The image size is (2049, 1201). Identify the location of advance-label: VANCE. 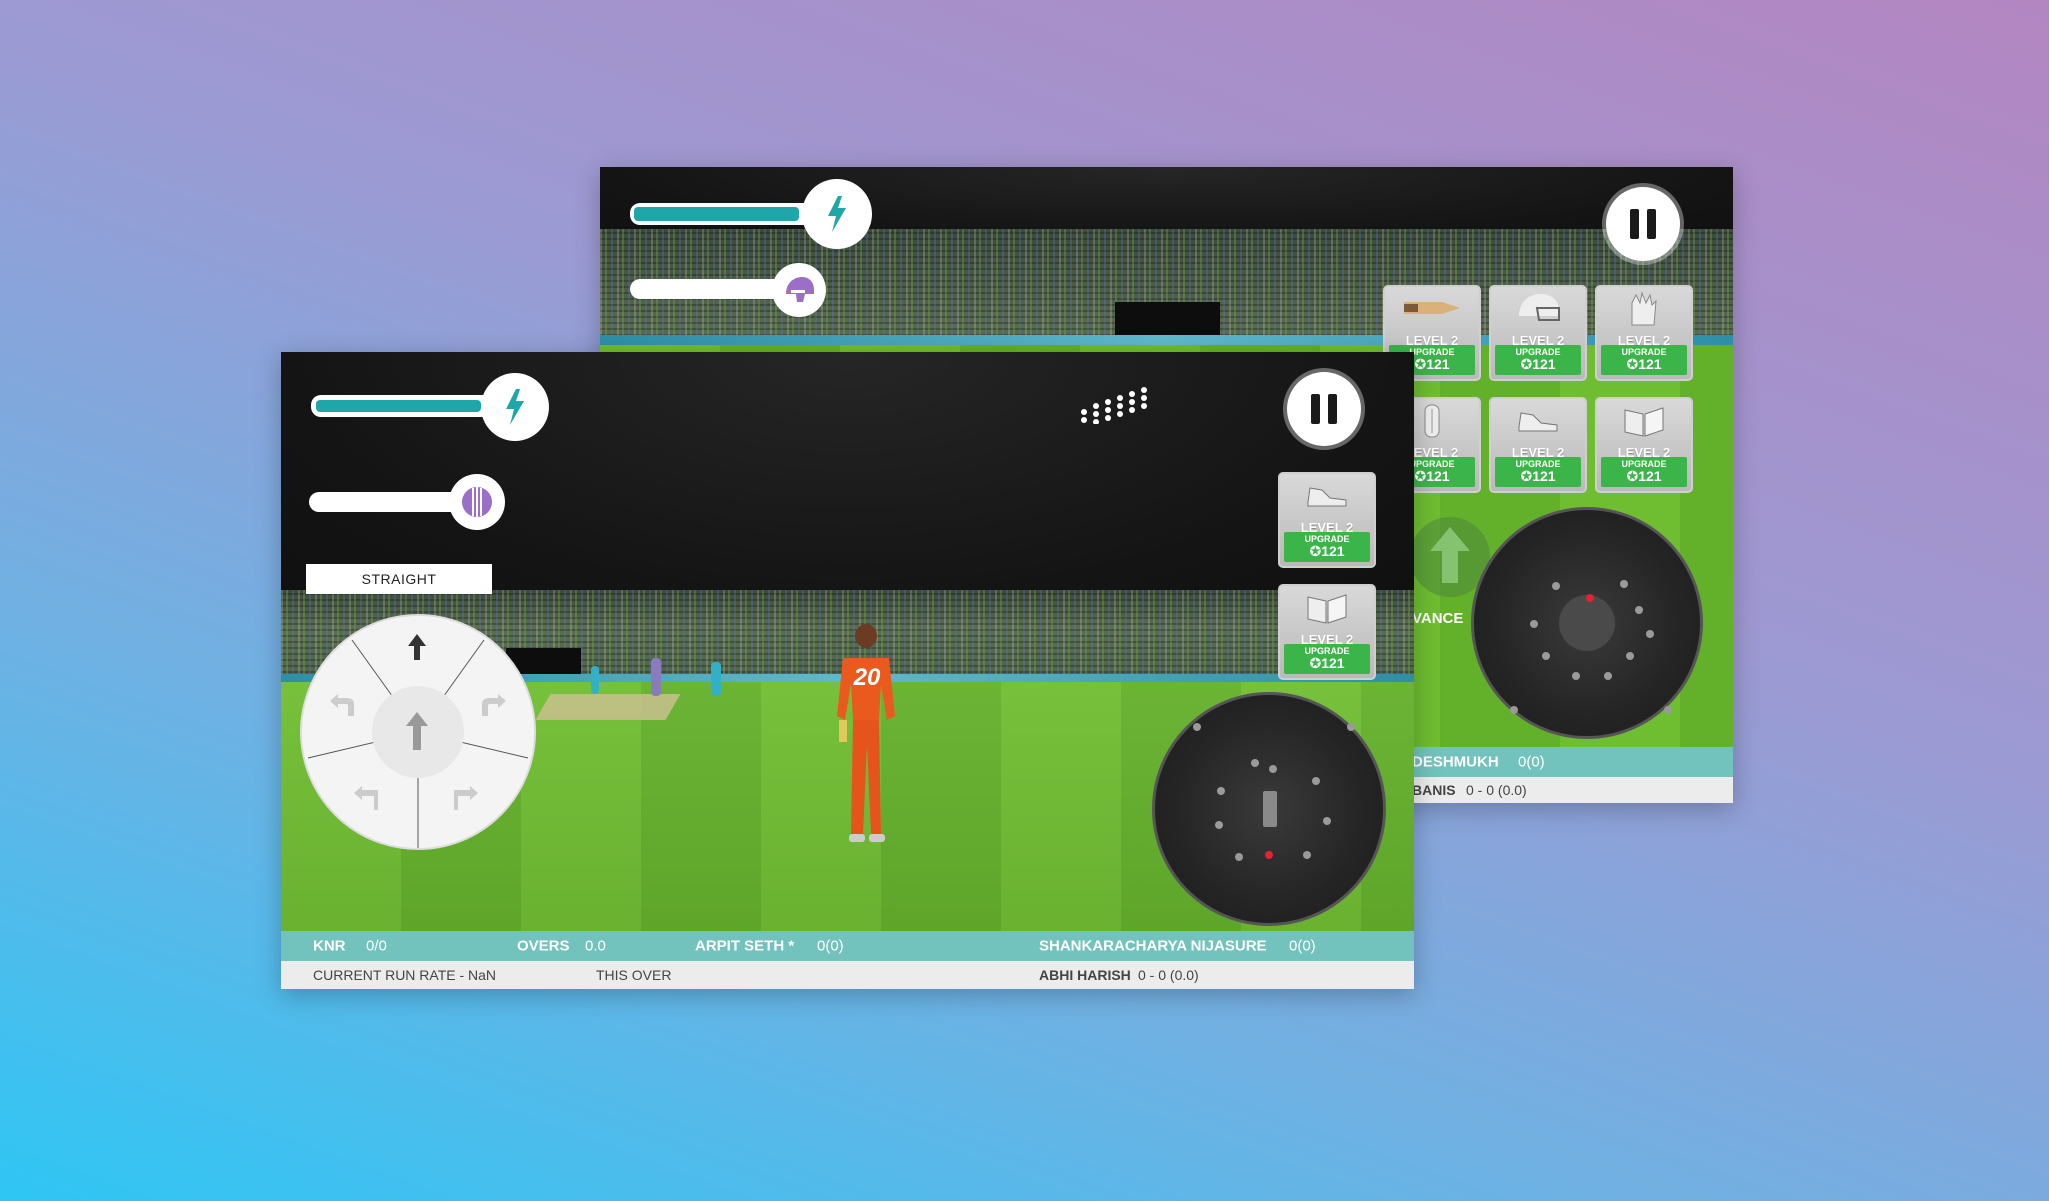
(1438, 618).